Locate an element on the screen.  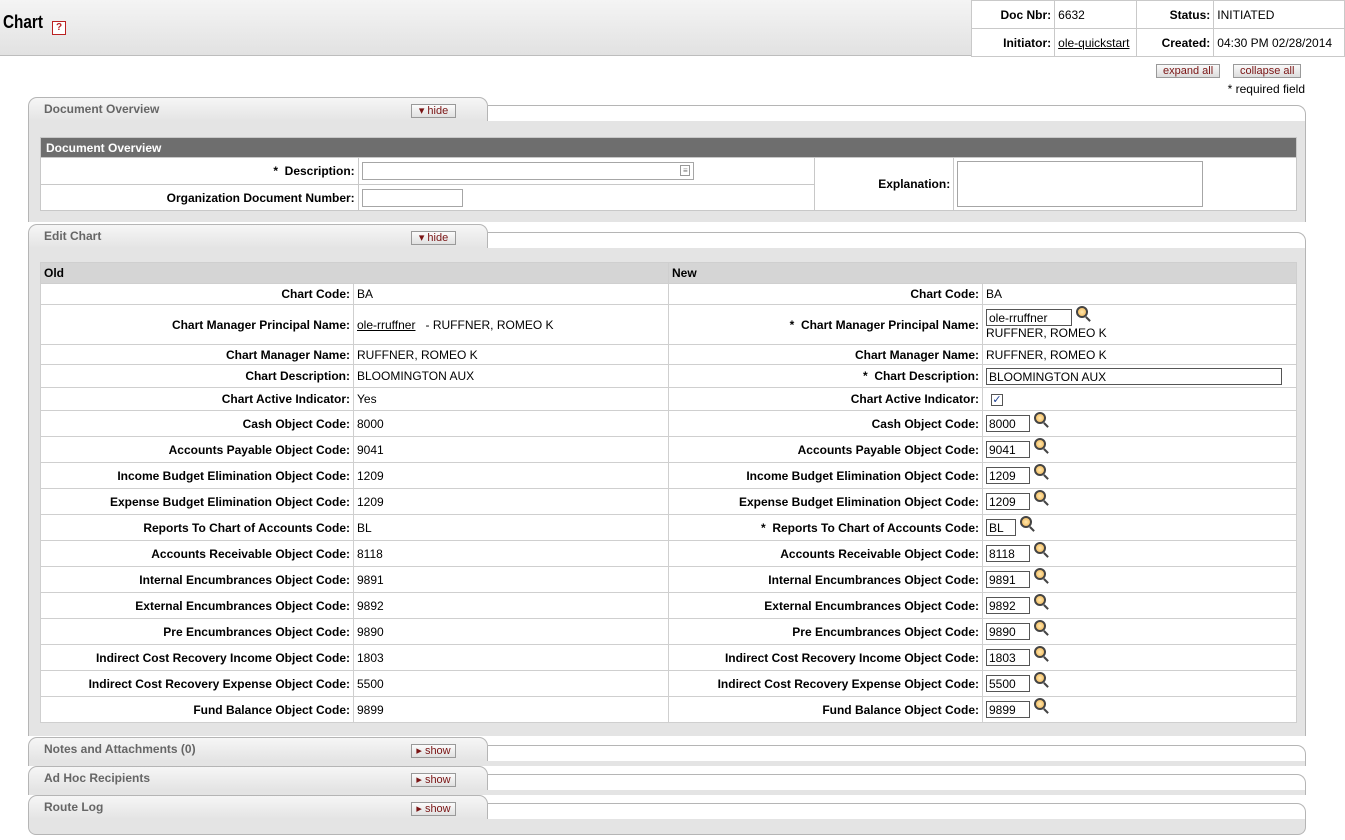
object-code-input: 8000 is located at coordinates (1008, 423).